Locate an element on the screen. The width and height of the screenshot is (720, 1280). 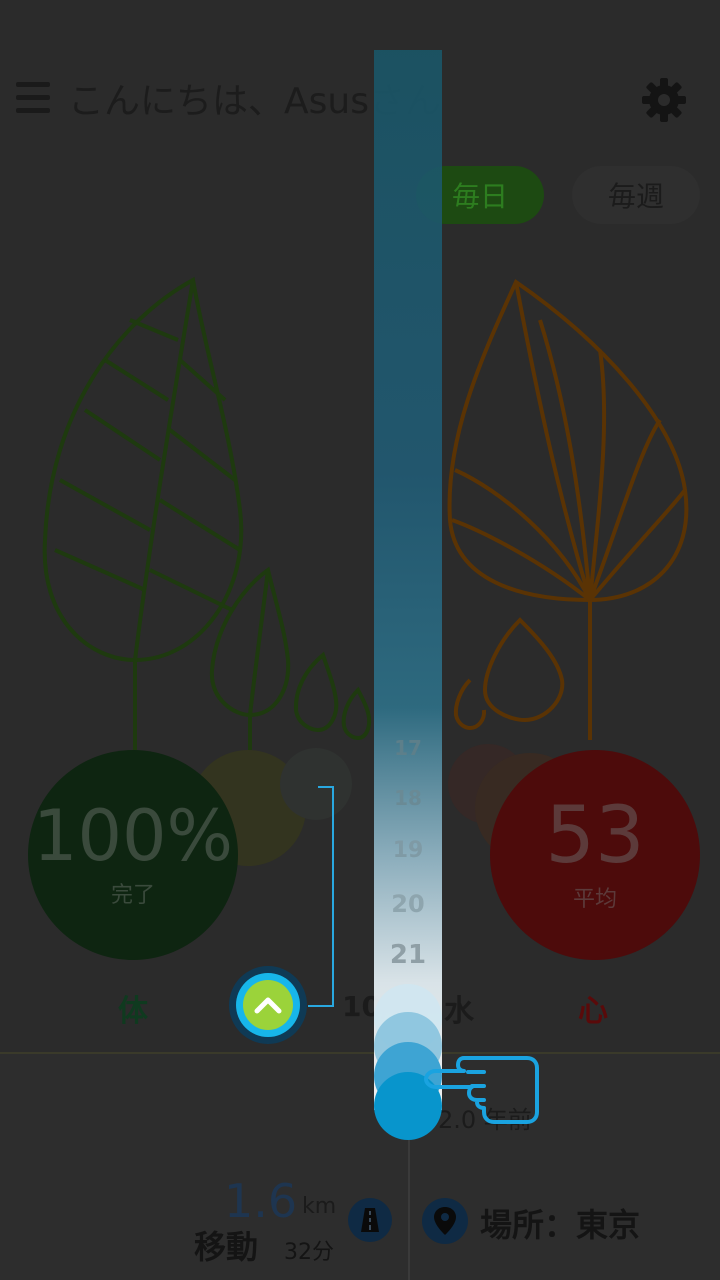
distance-unit: km is located at coordinates (319, 1206).